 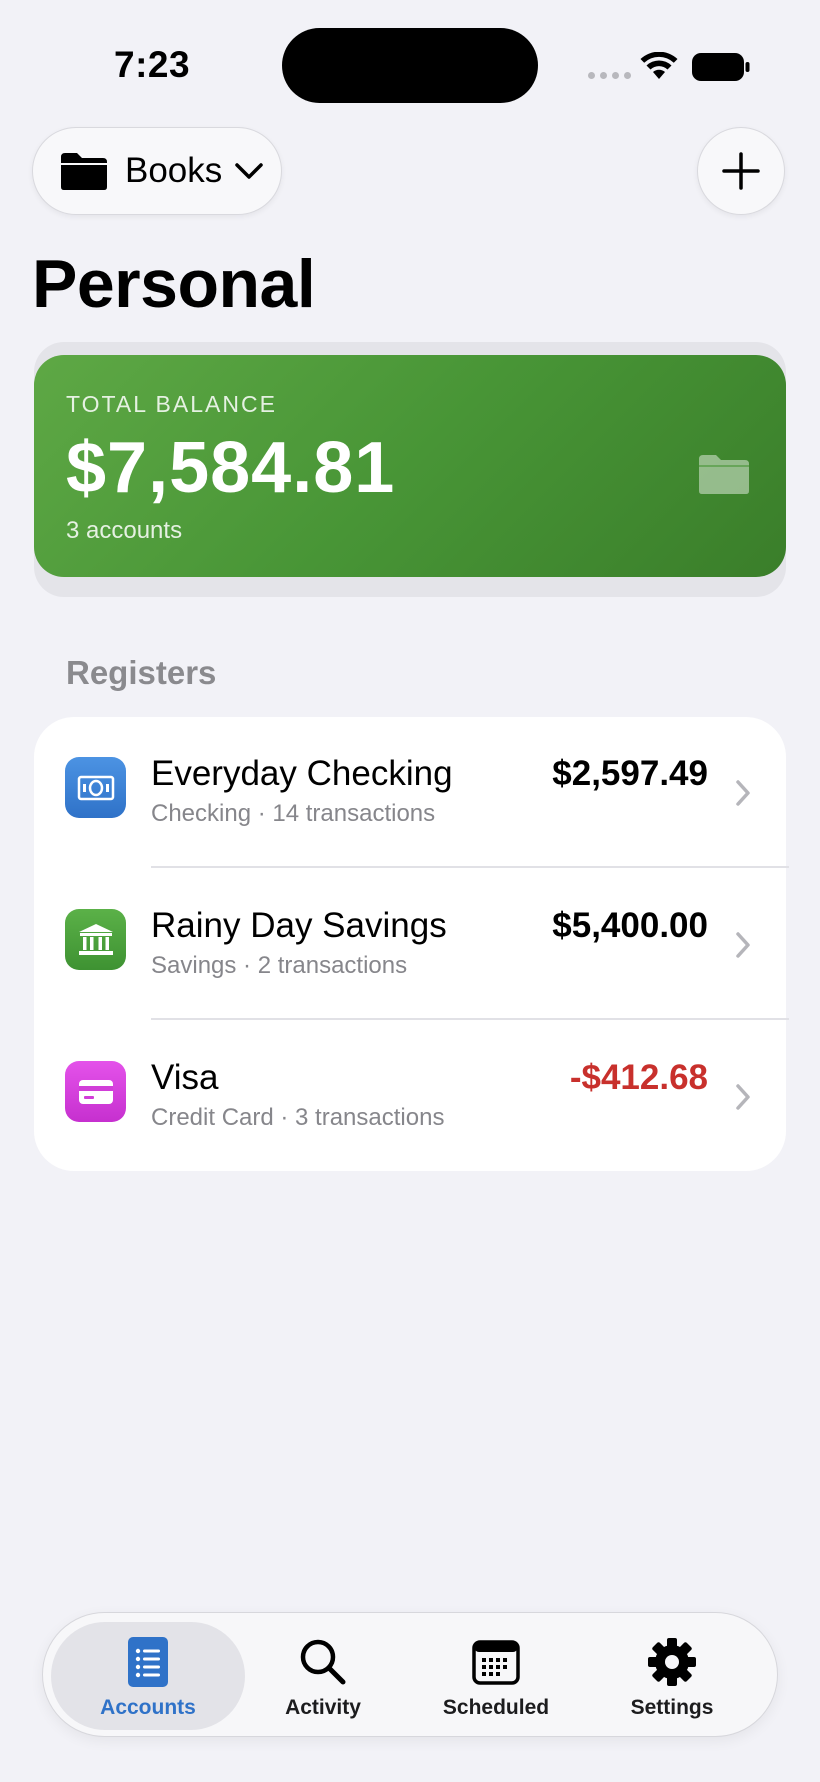 What do you see at coordinates (410, 466) in the screenshot?
I see `balance-card: TOTAL BALANCE $7,584.81 3 accounts` at bounding box center [410, 466].